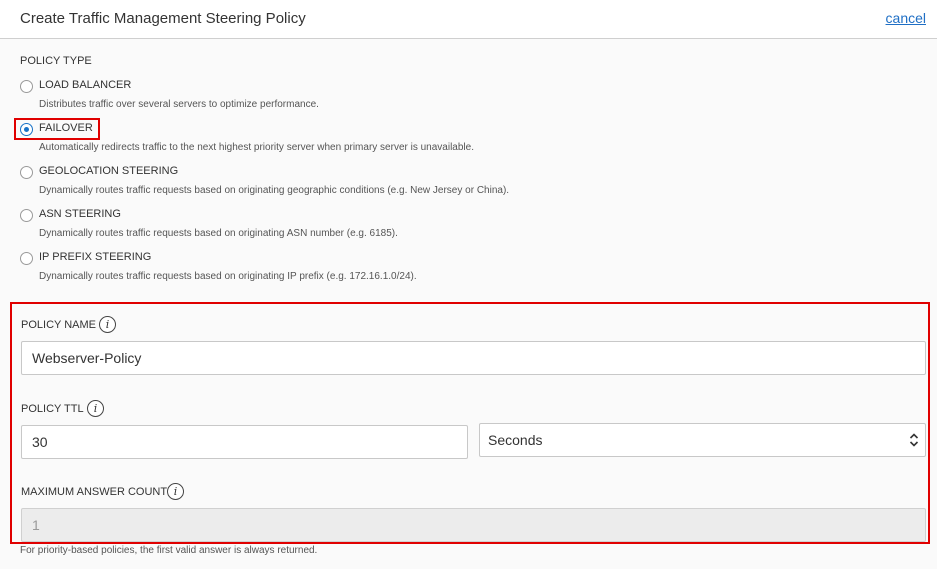  Describe the element at coordinates (26, 258) in the screenshot. I see `ip-prefix-radio` at that location.